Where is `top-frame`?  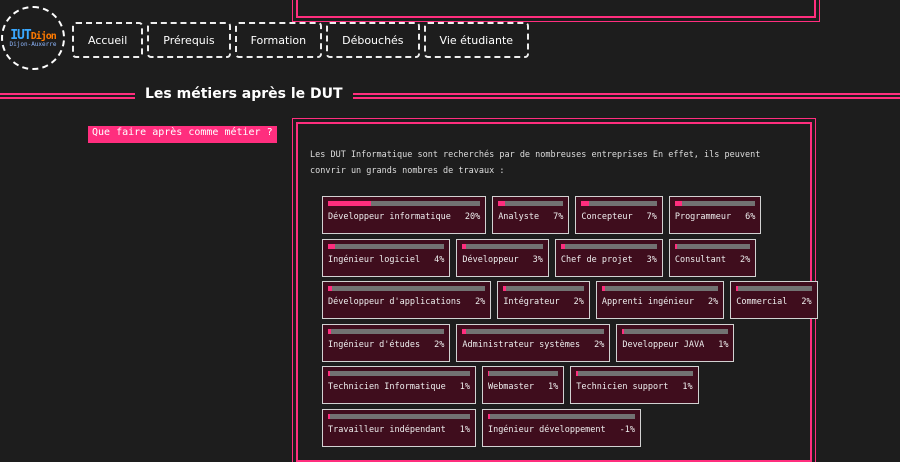
top-frame is located at coordinates (556, 11).